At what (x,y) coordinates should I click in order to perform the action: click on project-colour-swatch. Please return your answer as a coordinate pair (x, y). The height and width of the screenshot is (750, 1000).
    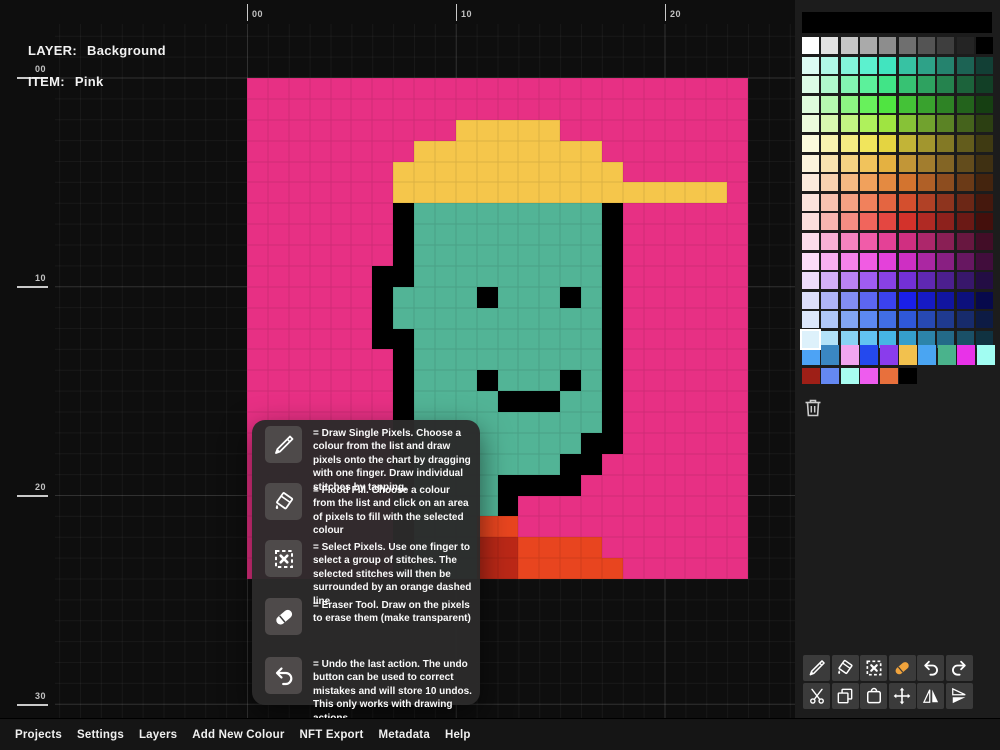
    Looking at the image, I should click on (830, 375).